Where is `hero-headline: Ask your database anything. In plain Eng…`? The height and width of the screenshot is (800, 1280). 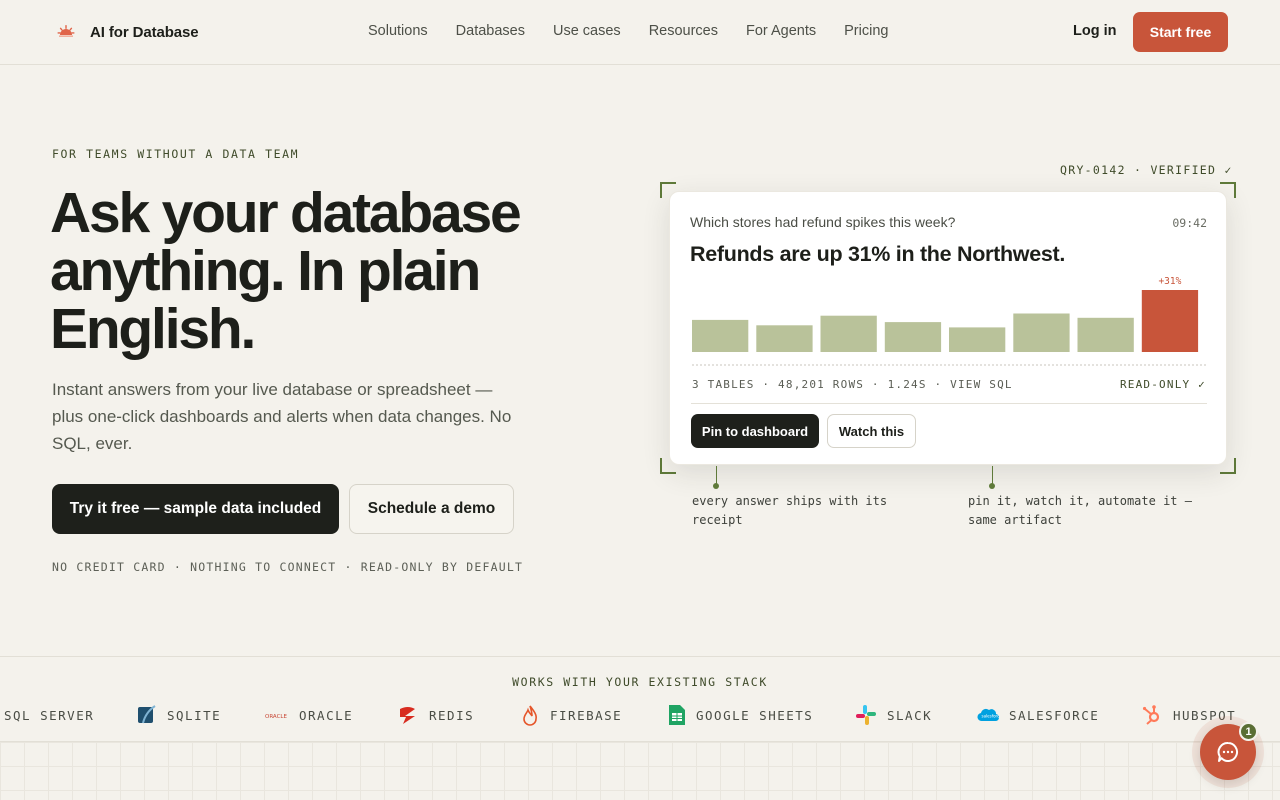 hero-headline: Ask your database anything. In plain Eng… is located at coordinates (286, 271).